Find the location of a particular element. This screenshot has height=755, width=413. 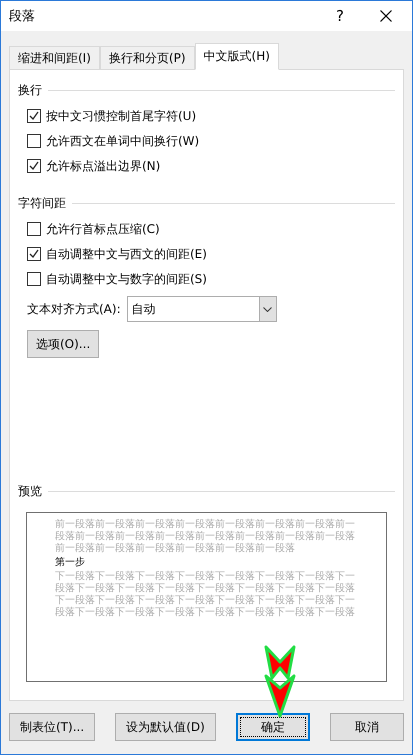

preview-text: 前一段落前一段落前一段落前一段落前一段落前一段落前一段落前一段落前一段落前一段落前一段落前一段落前一段落前一段落前一段落前一段落前一段落前一段落前一段落前一段落前一段落 is located at coordinates (205, 537).